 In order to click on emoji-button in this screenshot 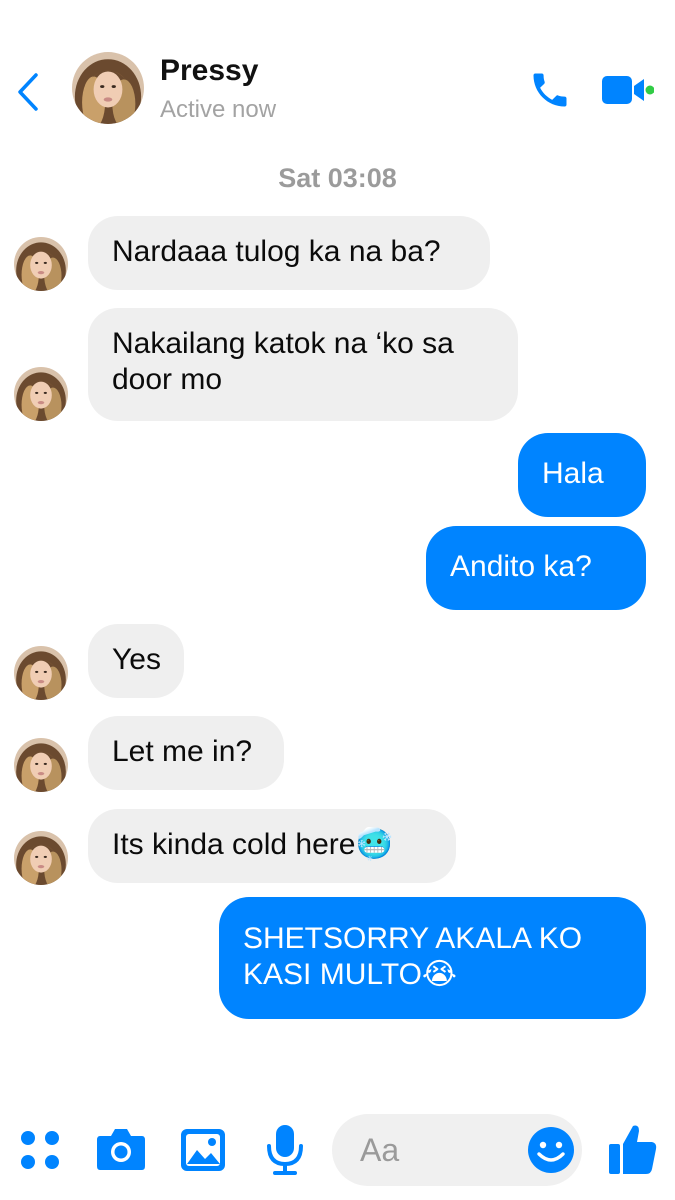, I will do `click(551, 1150)`.